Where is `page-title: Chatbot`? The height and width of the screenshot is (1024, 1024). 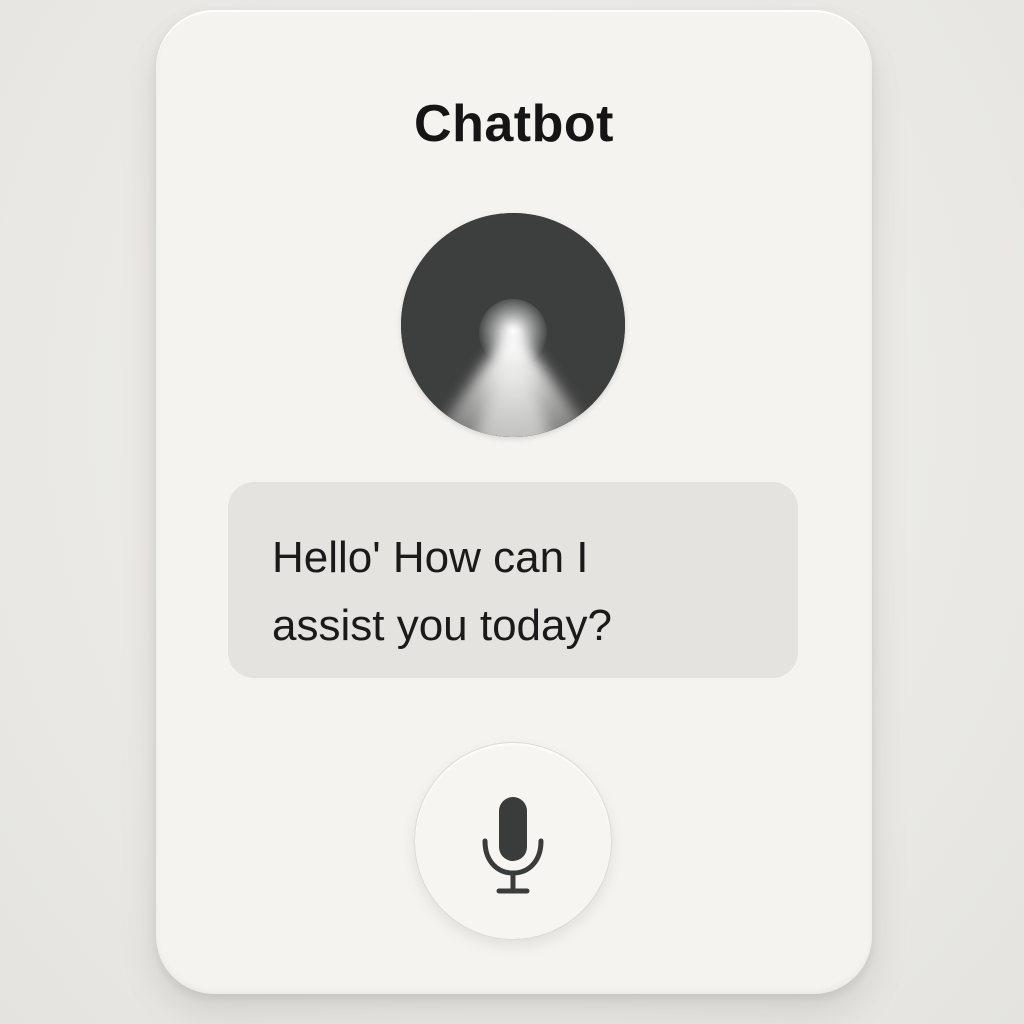 page-title: Chatbot is located at coordinates (514, 124).